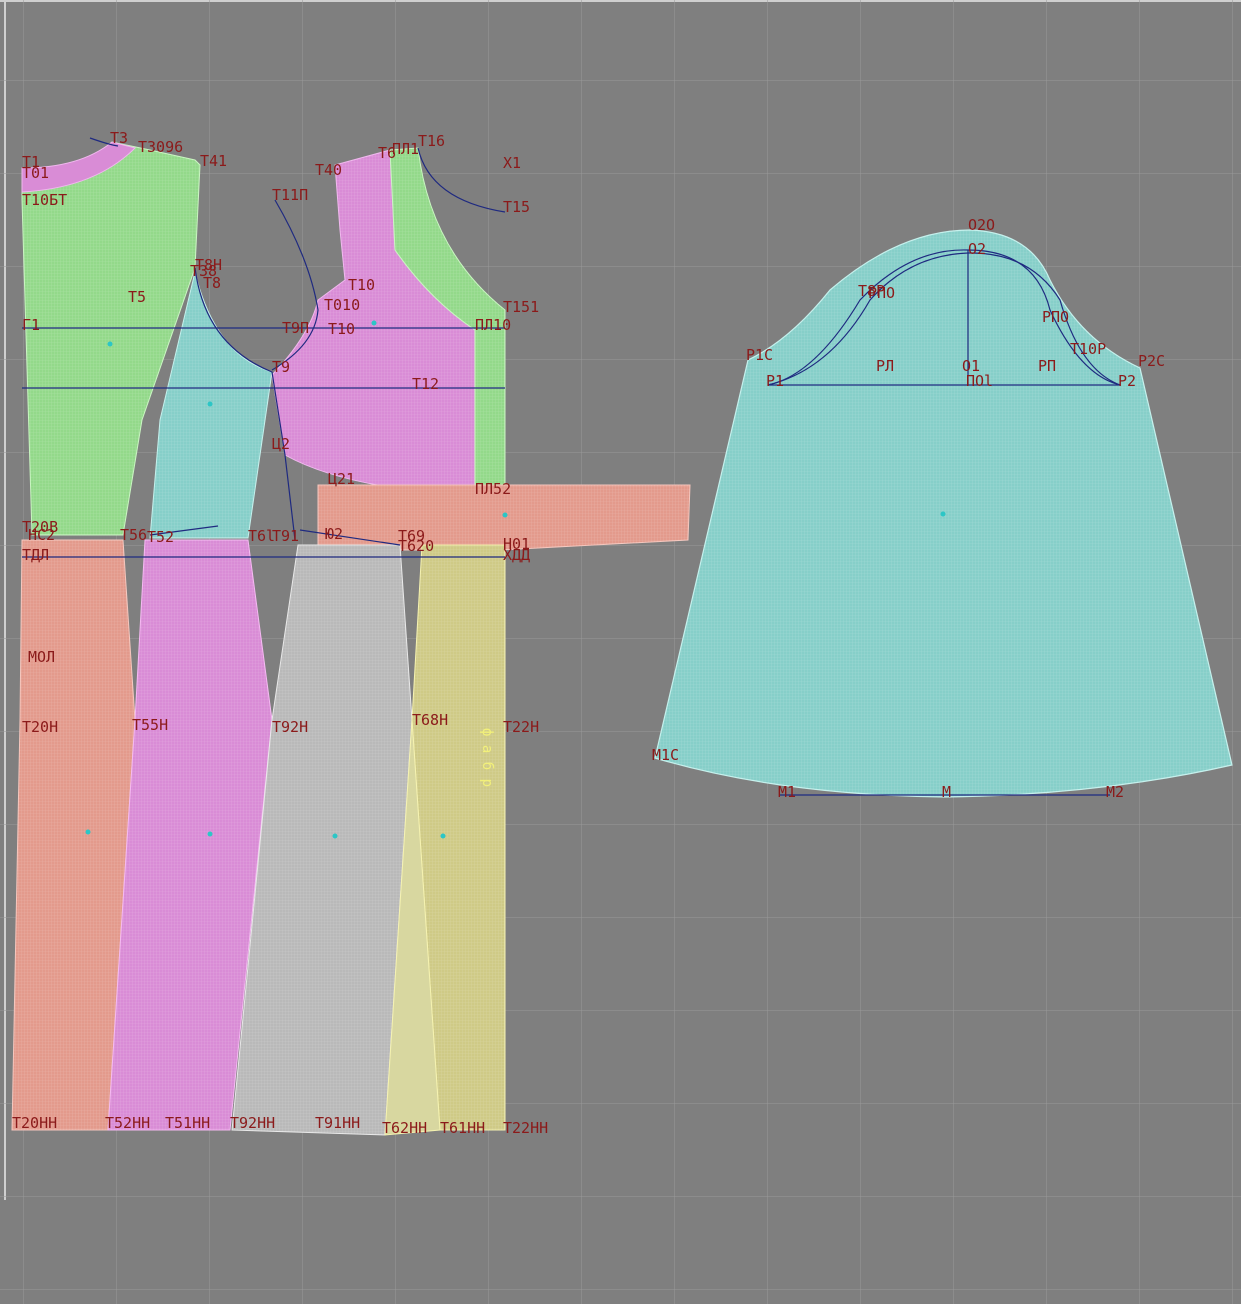 The height and width of the screenshot is (1304, 1241). I want to click on label-t92h: T92H, so click(290, 727).